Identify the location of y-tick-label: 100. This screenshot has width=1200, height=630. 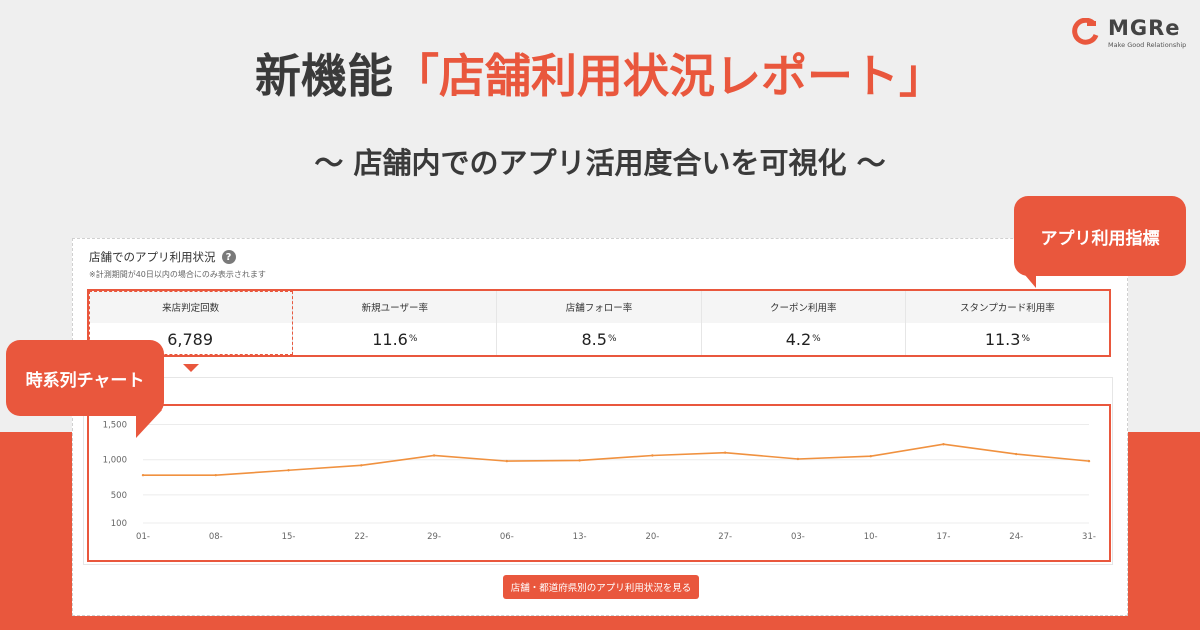
(119, 524).